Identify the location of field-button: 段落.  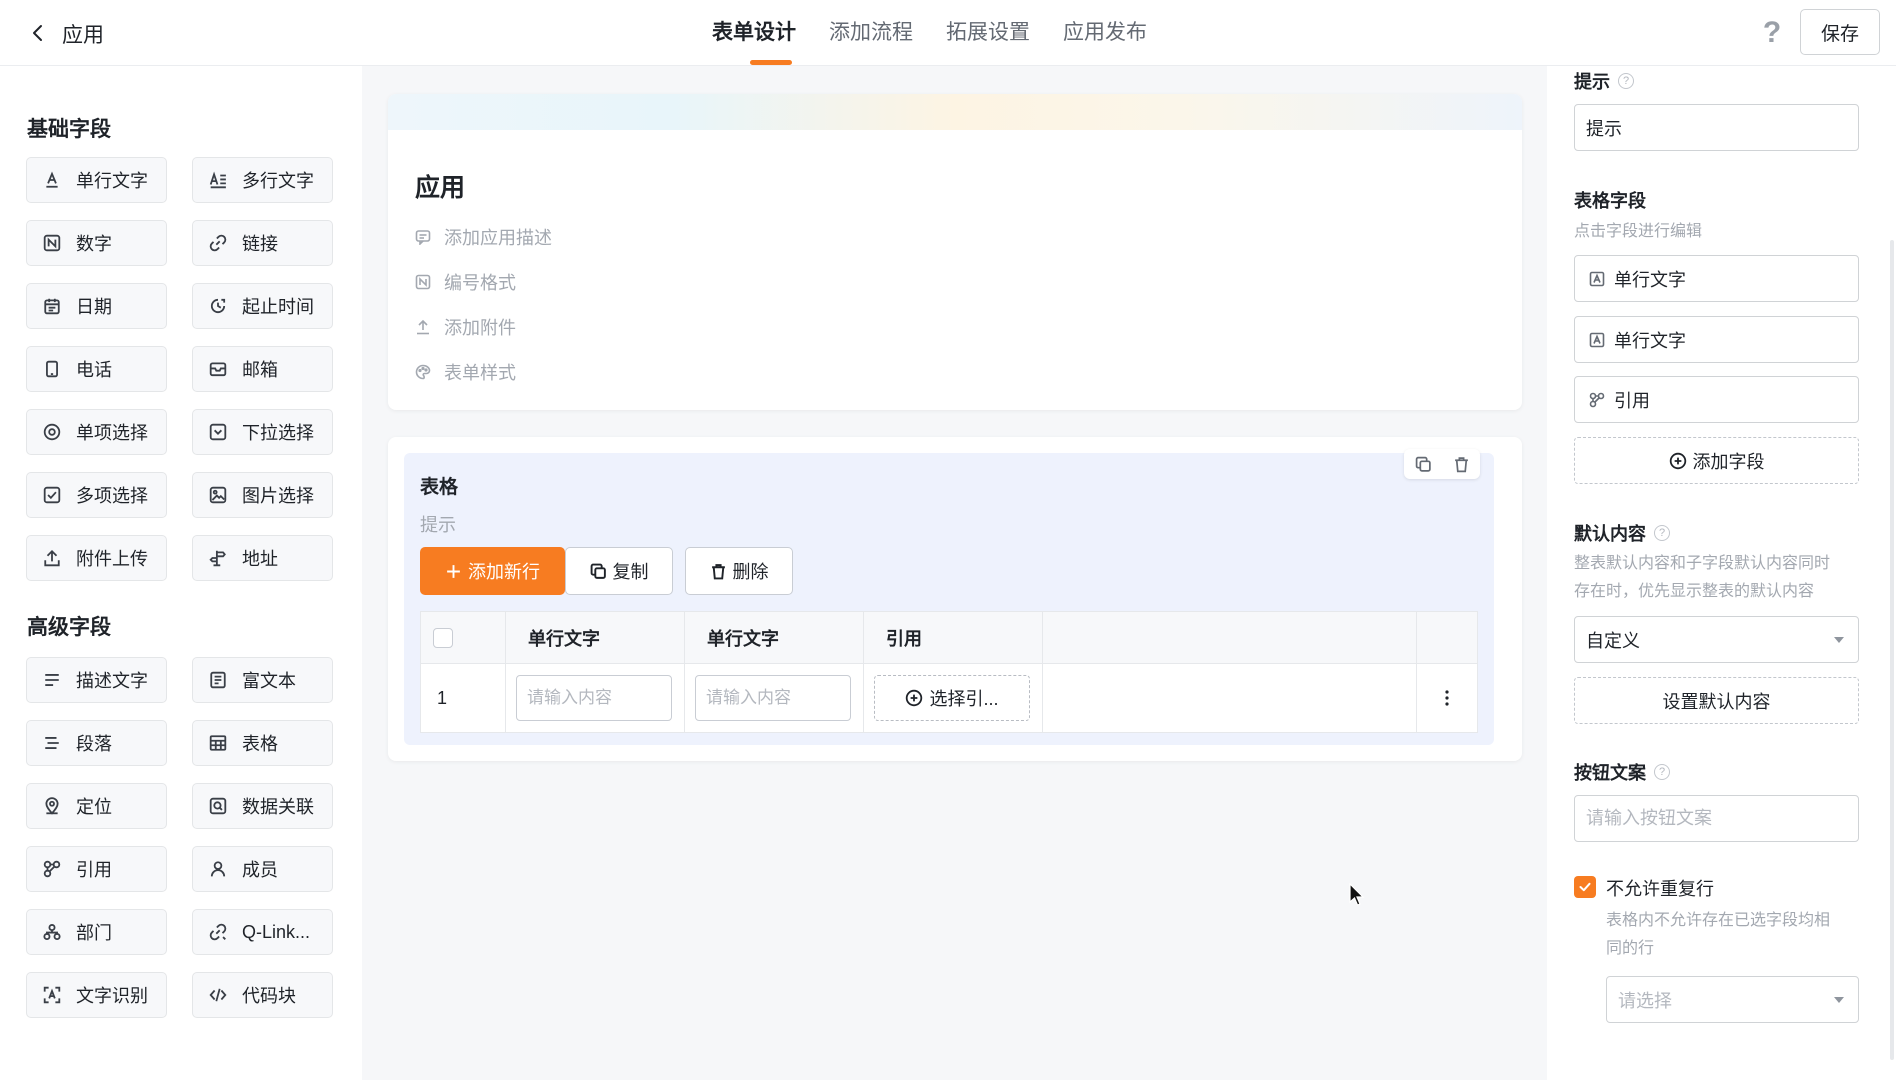
(96, 743).